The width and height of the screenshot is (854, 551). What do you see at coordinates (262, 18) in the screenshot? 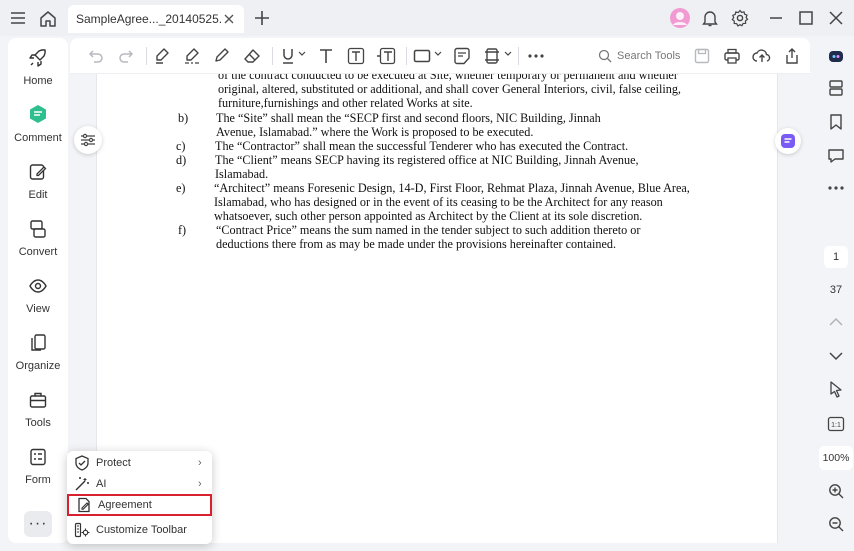
I see `new-tab-icon` at bounding box center [262, 18].